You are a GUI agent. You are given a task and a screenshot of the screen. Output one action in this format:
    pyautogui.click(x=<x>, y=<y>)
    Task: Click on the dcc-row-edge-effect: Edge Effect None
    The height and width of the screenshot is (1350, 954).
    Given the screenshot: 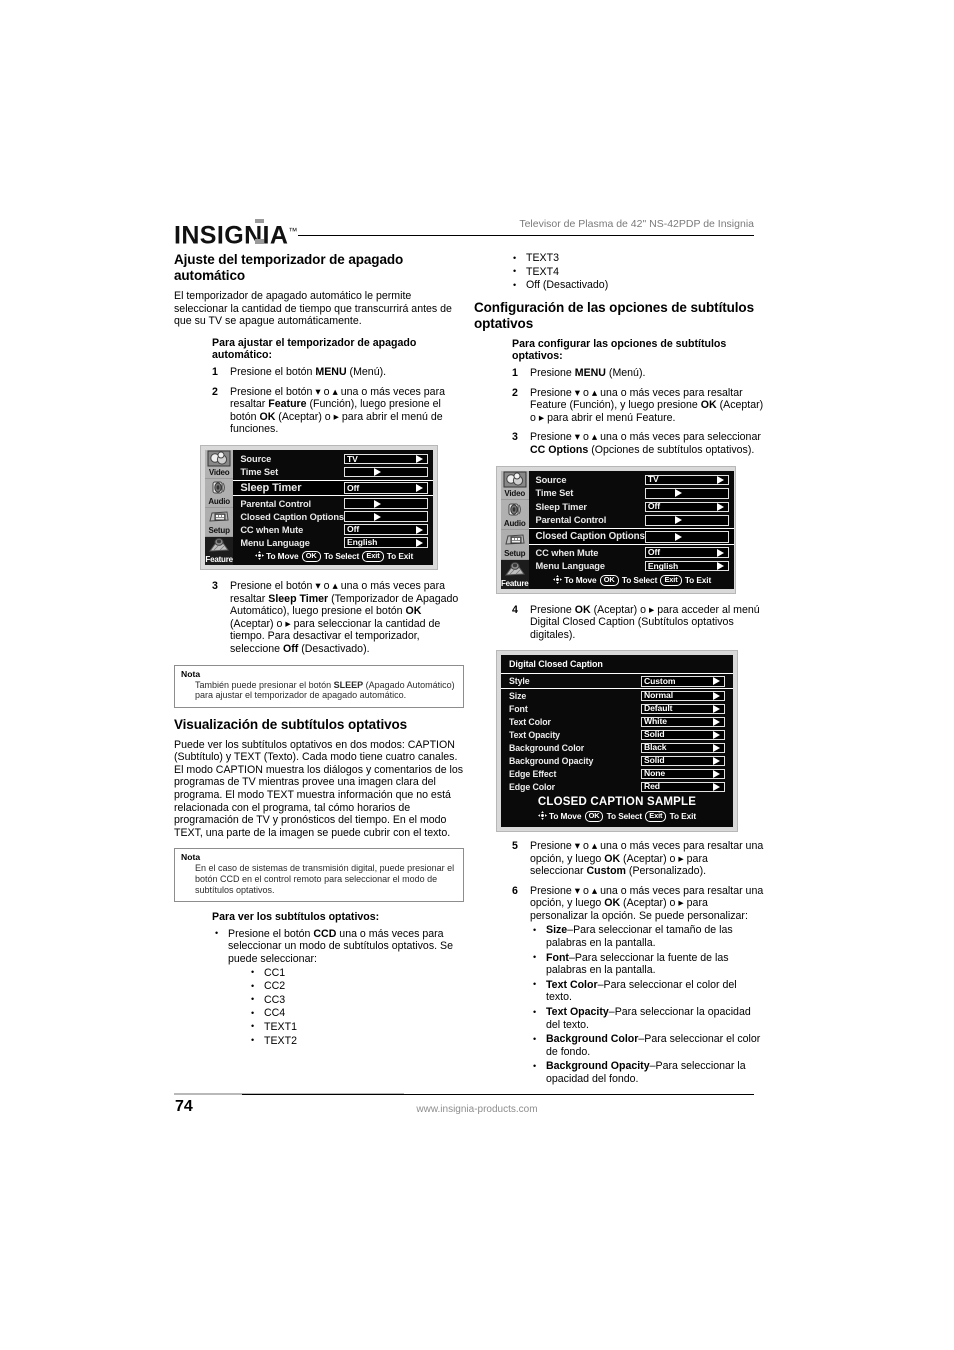 What is the action you would take?
    pyautogui.click(x=617, y=773)
    